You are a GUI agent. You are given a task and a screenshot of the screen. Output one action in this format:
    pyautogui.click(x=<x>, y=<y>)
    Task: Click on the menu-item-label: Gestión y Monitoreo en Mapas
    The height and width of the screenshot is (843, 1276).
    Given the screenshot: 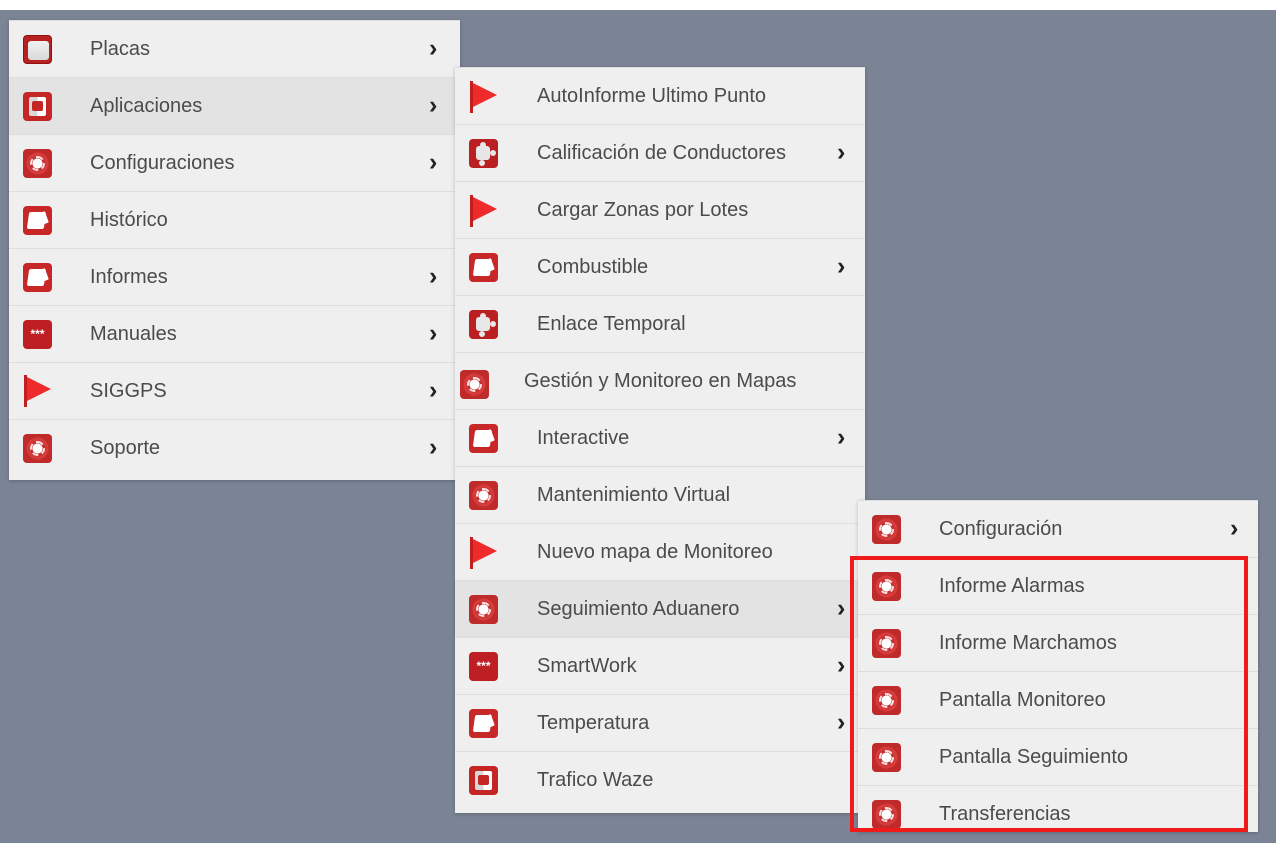 What is the action you would take?
    pyautogui.click(x=660, y=381)
    